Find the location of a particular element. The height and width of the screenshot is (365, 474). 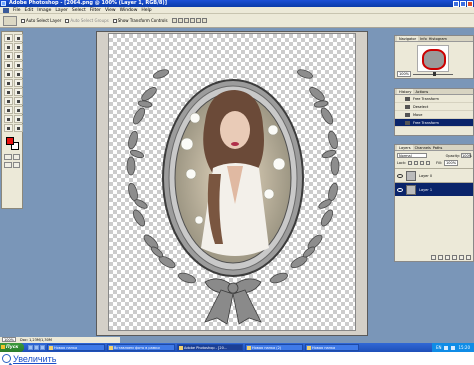

layer-row: Layer 0 is located at coordinates (434, 175).